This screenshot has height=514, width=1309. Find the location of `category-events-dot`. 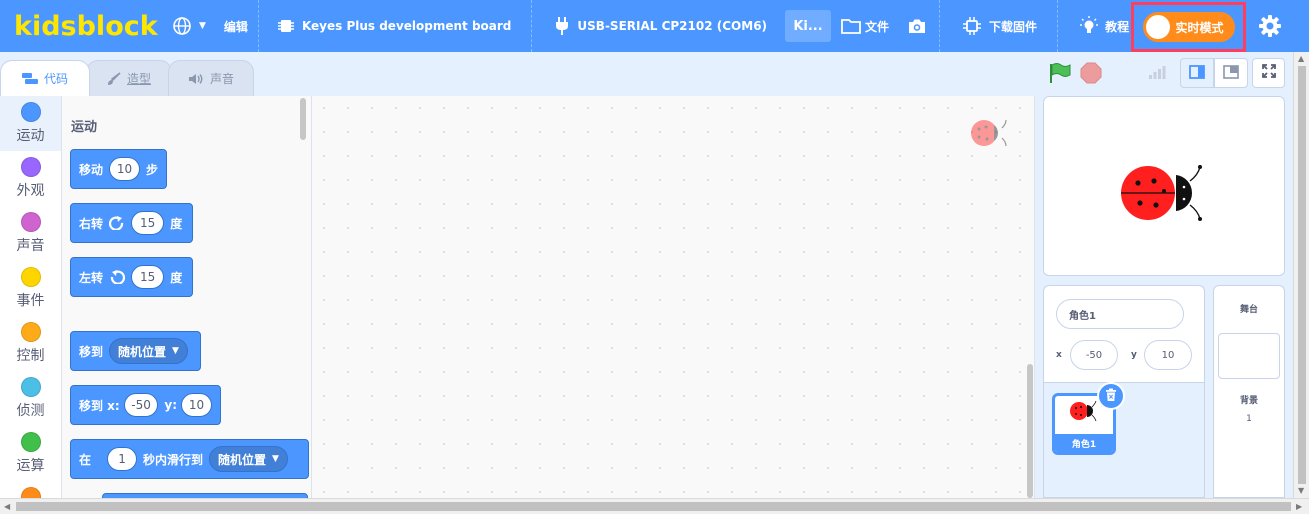

category-events-dot is located at coordinates (30, 277).